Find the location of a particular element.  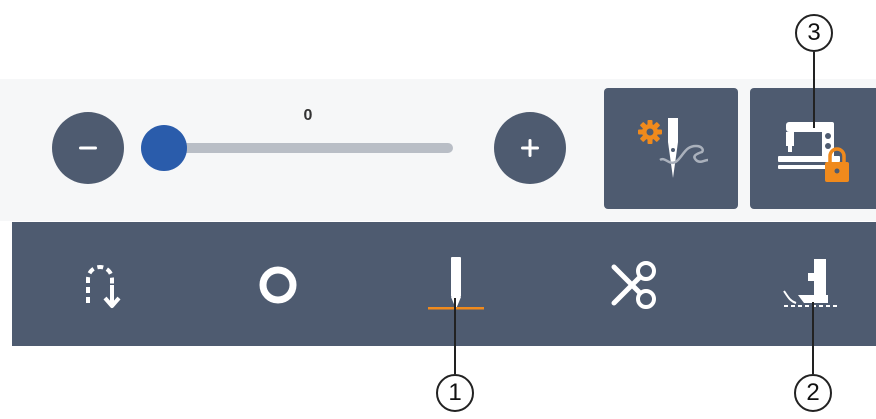

increase-button is located at coordinates (530, 148).